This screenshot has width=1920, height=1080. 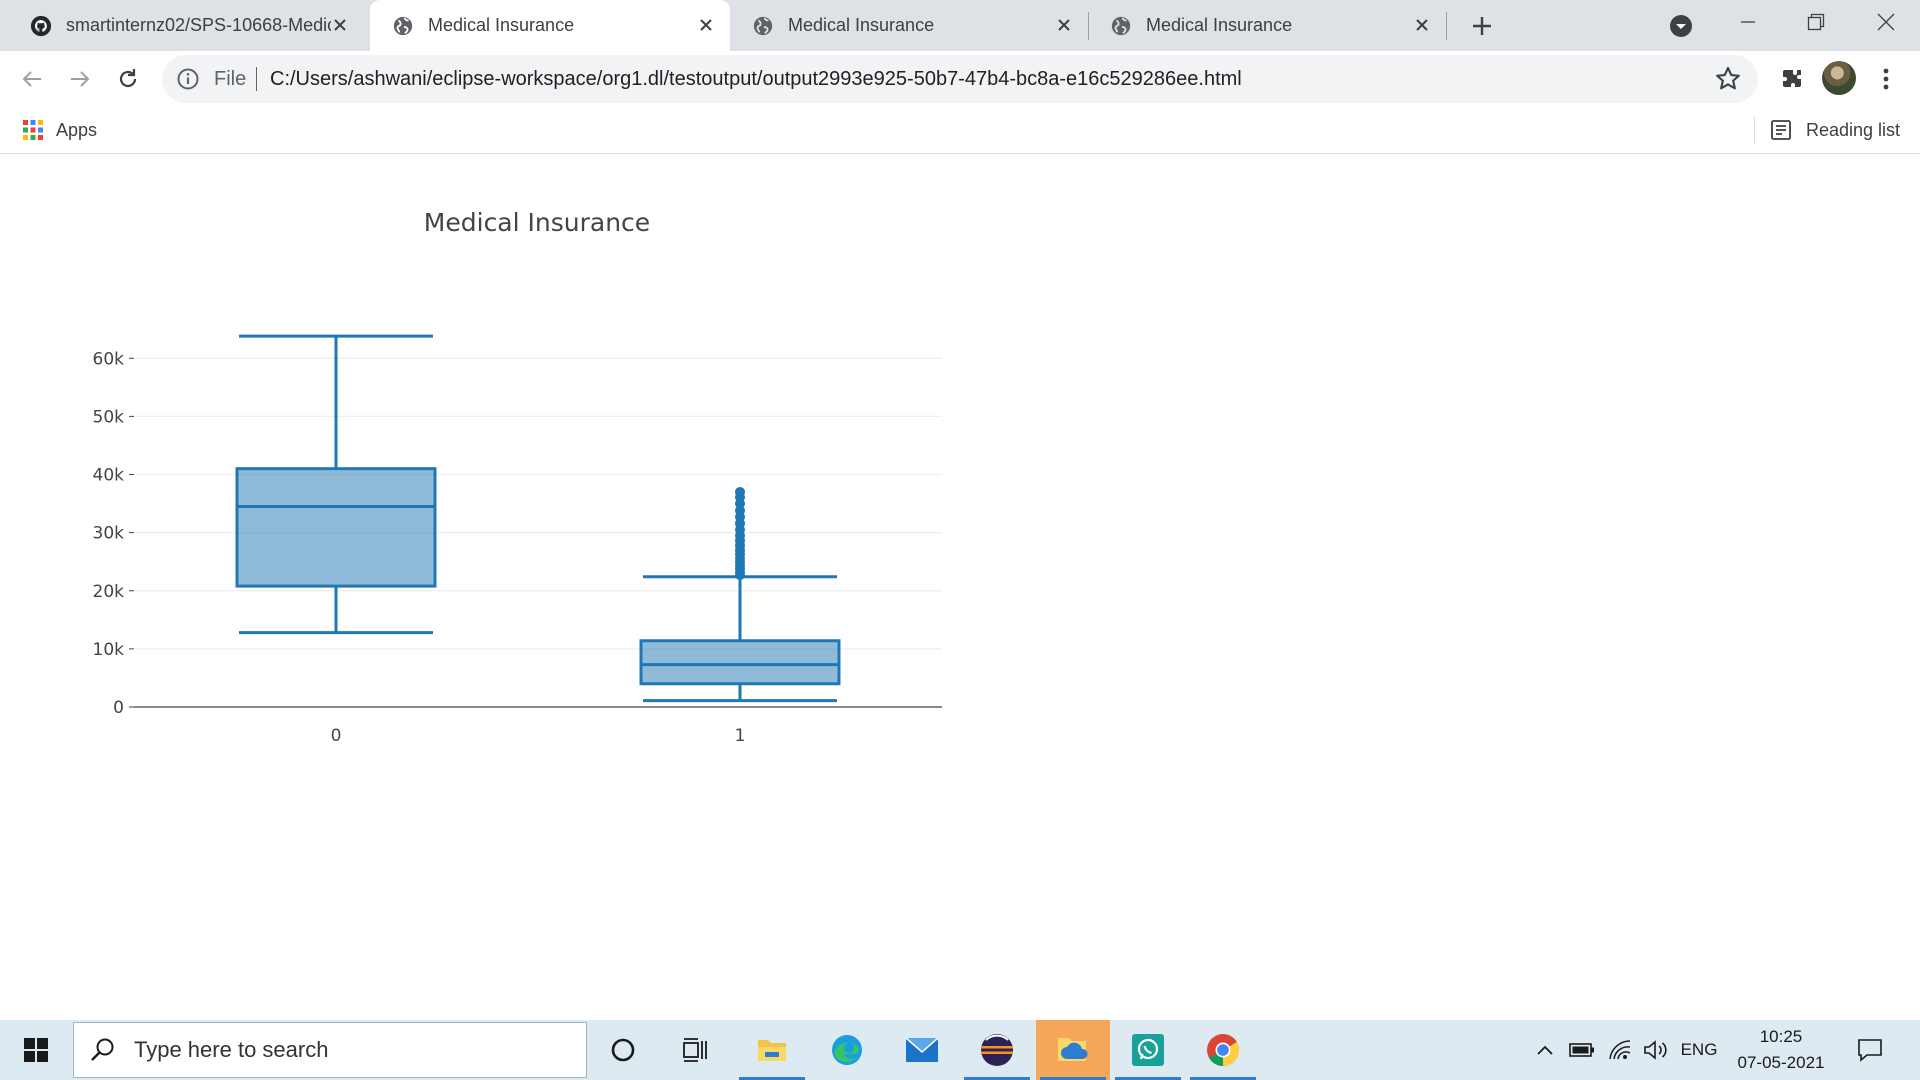 I want to click on bookmarks-bar: Apps Reading list, so click(x=960, y=130).